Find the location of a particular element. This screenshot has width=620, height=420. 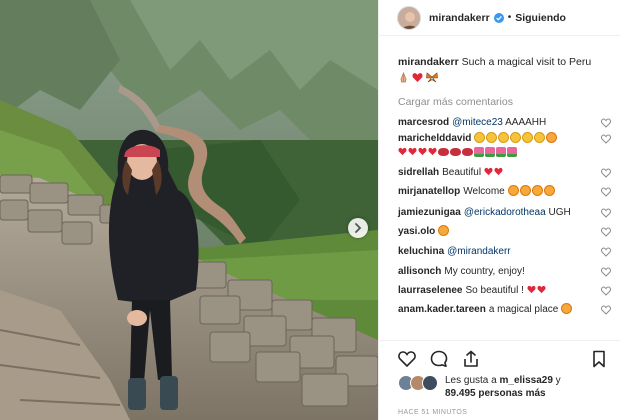

post-actions-bar is located at coordinates (499, 356).